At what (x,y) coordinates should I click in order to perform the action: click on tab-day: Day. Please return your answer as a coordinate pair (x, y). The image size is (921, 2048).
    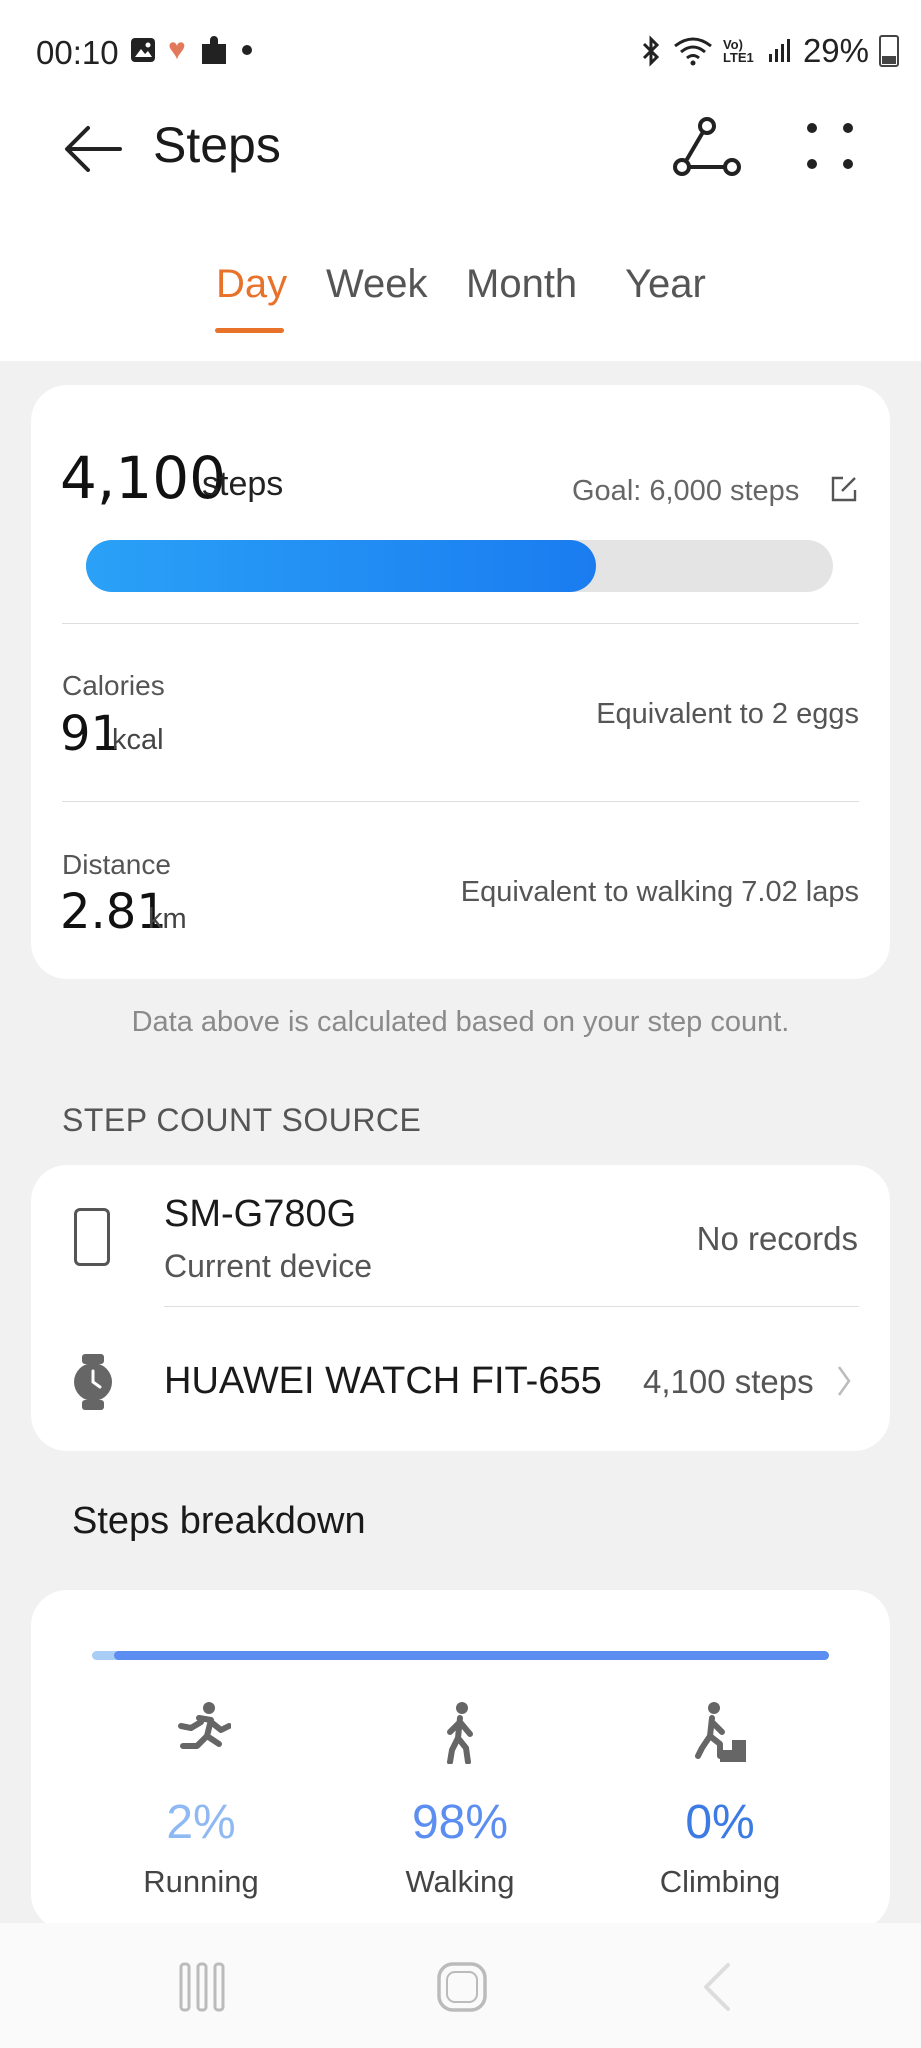
    Looking at the image, I should click on (251, 284).